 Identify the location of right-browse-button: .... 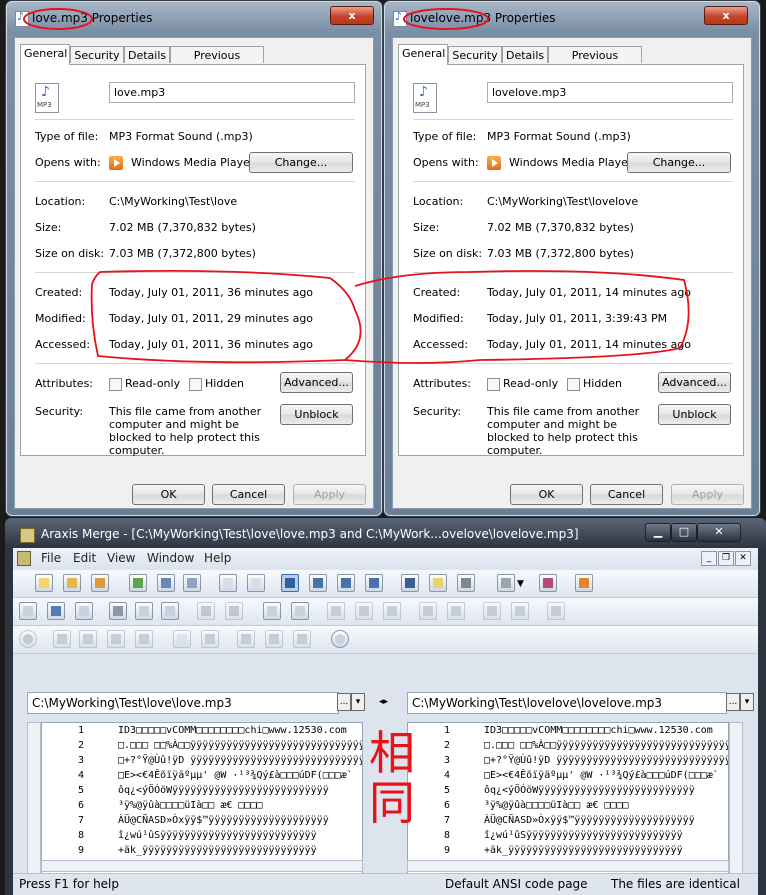
(733, 702).